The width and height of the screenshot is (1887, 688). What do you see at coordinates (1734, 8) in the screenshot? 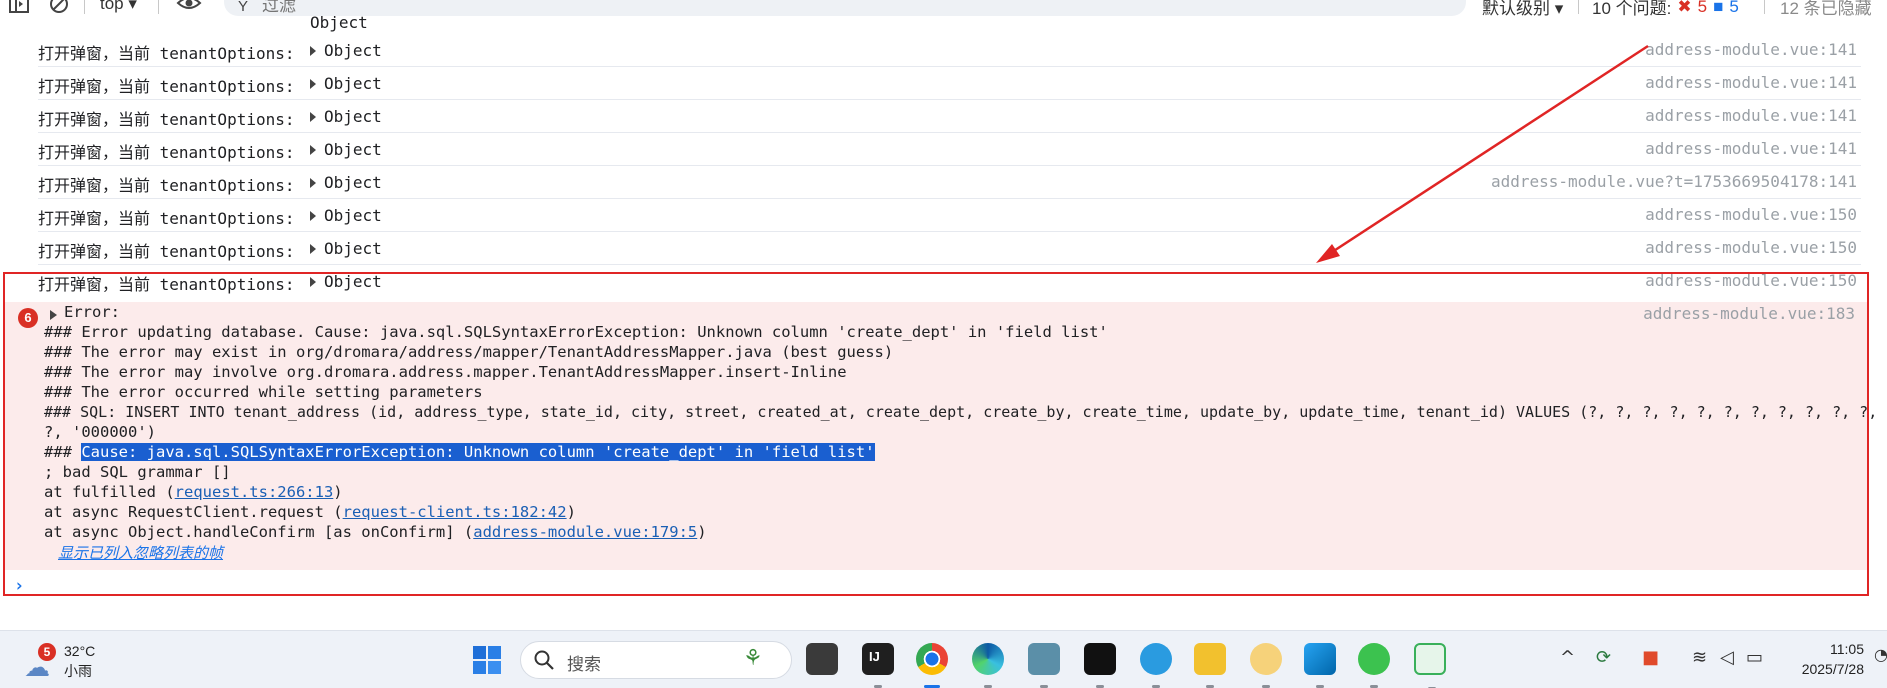
I see `info-issues-count: 5` at bounding box center [1734, 8].